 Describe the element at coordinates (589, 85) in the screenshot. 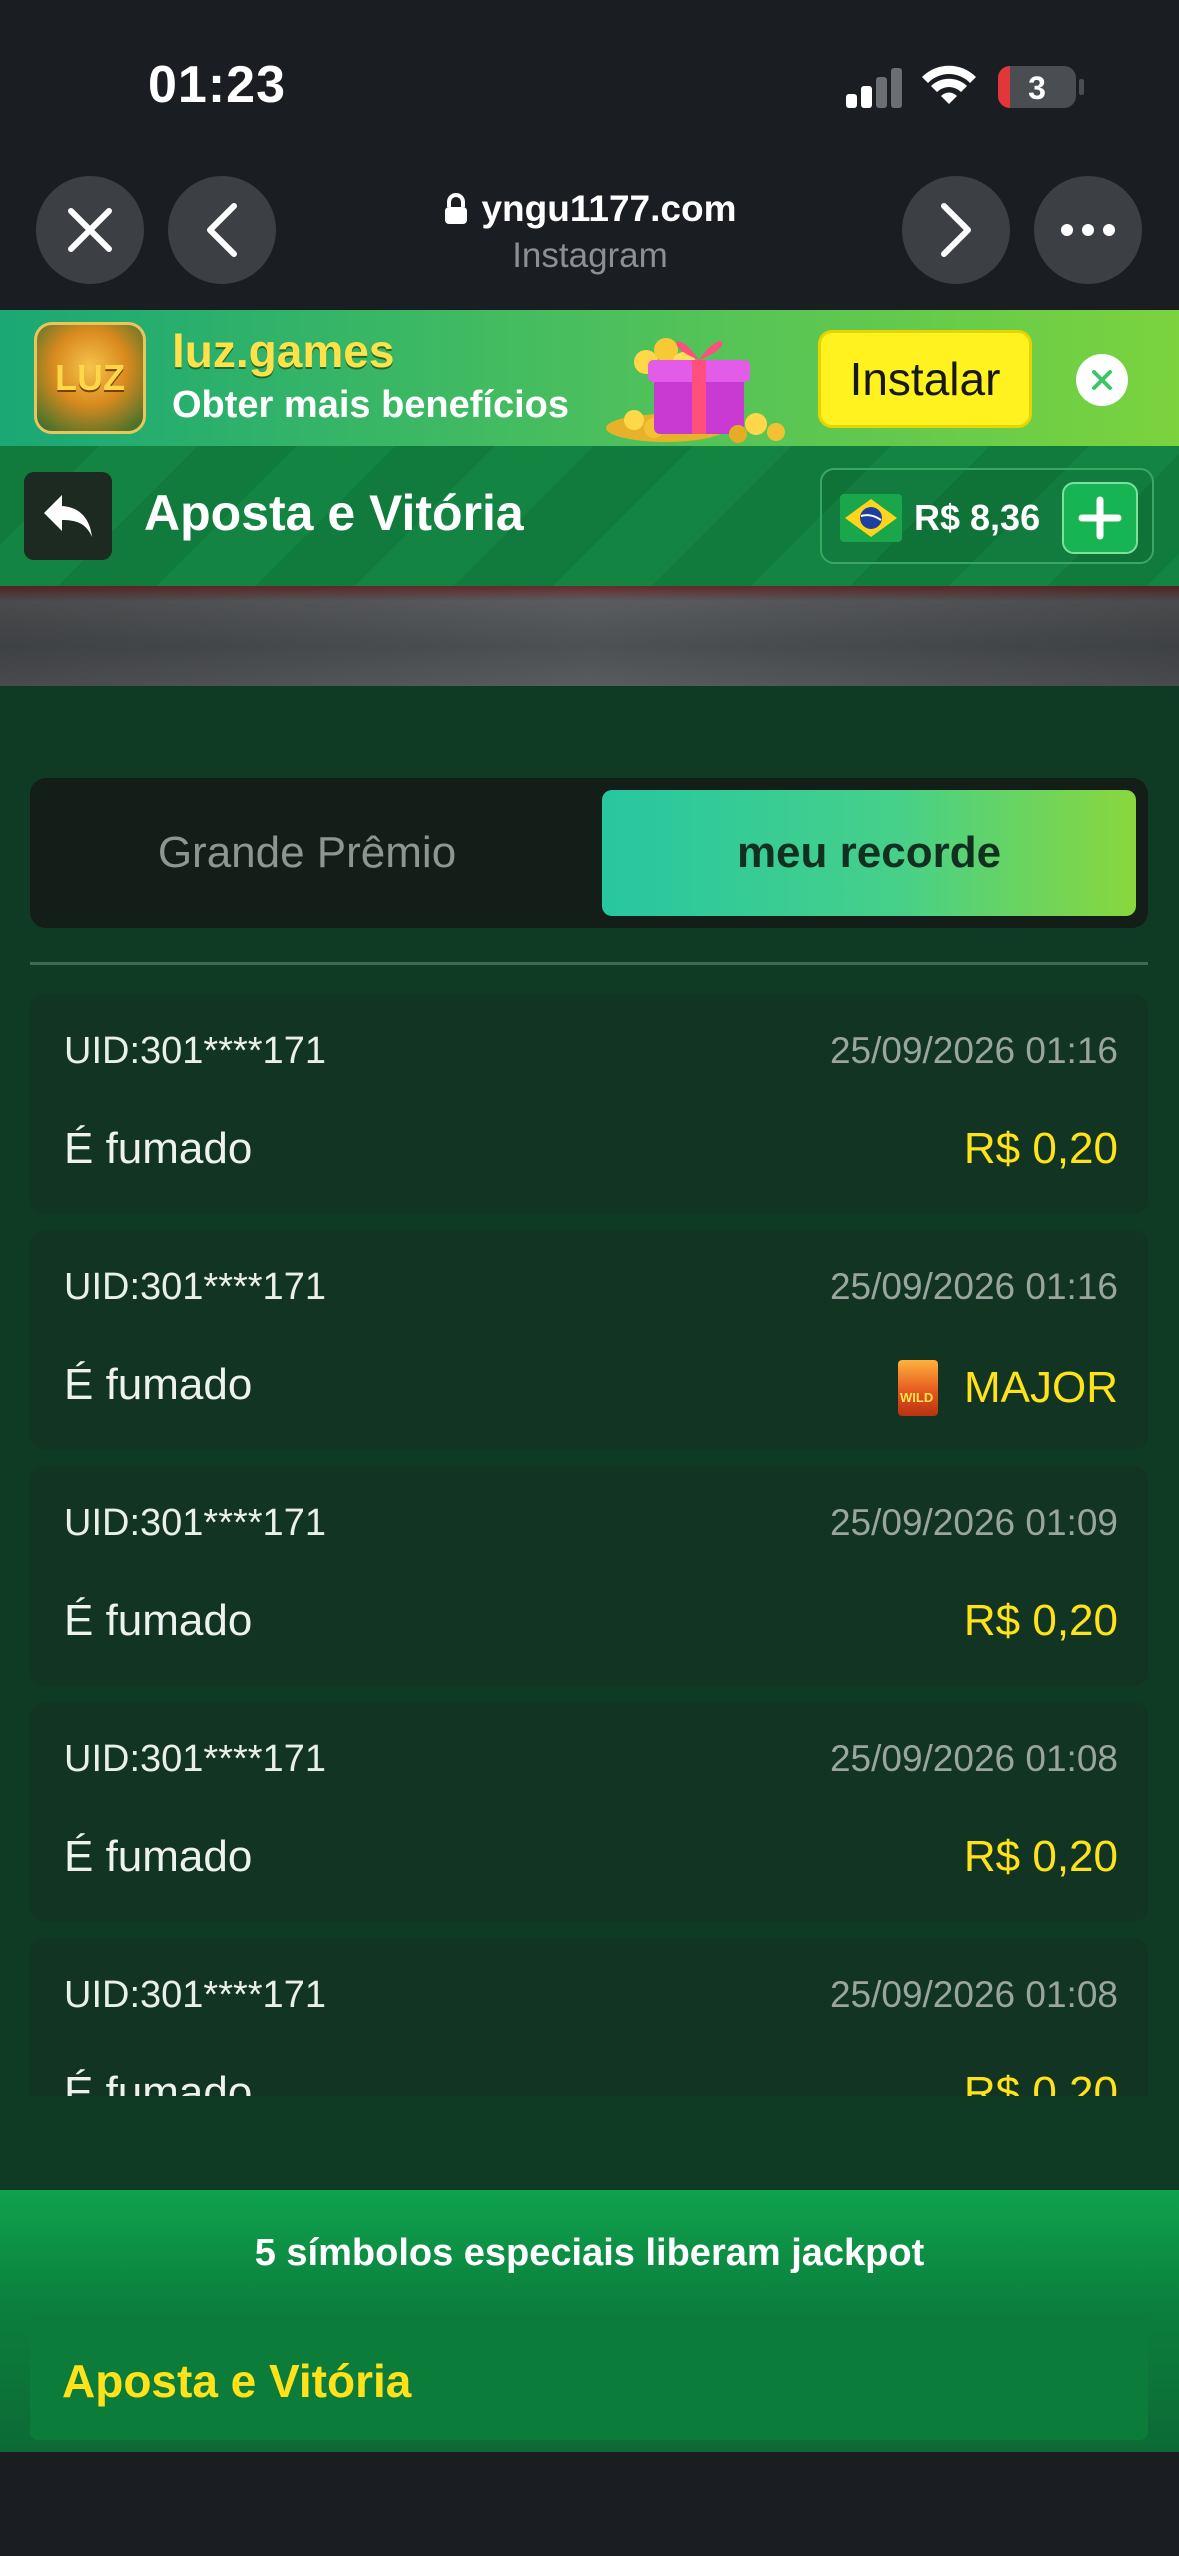

I see `status-bar: 01:23 3` at that location.